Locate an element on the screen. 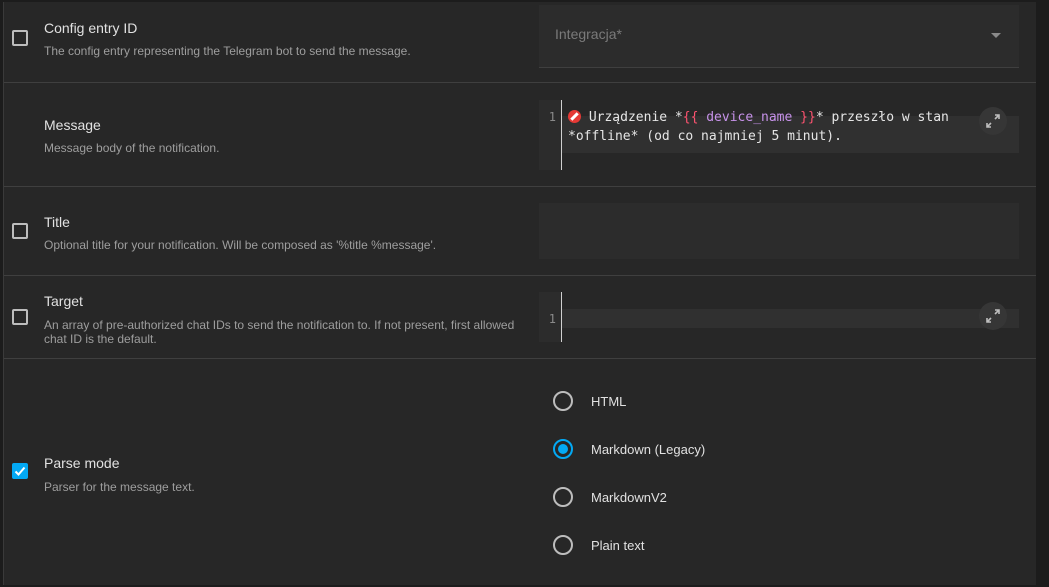  chevron-down-icon is located at coordinates (996, 35).